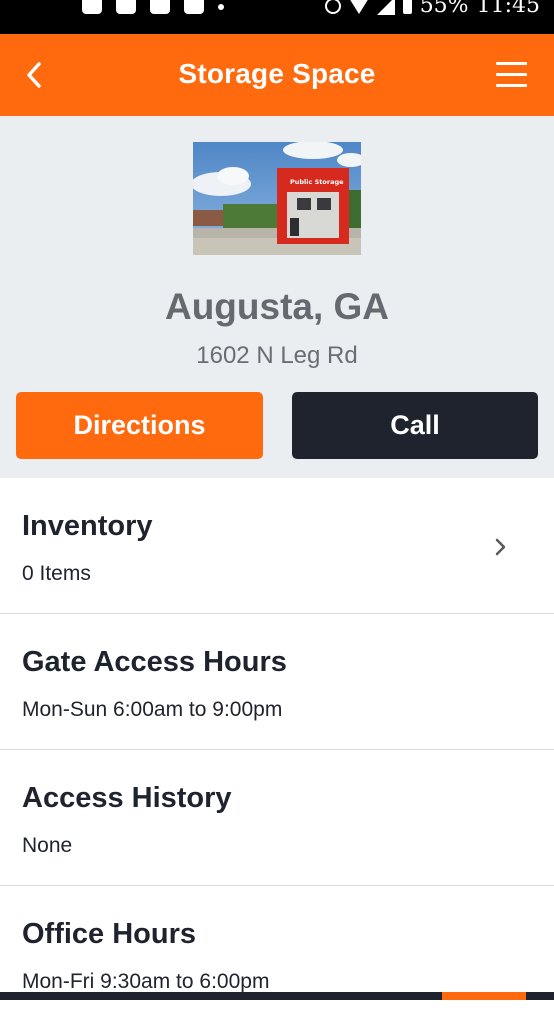 This screenshot has height=1022, width=554. I want to click on gate-access-hours-value: Mon-Sun 6:00am to 9:00pm, so click(152, 709).